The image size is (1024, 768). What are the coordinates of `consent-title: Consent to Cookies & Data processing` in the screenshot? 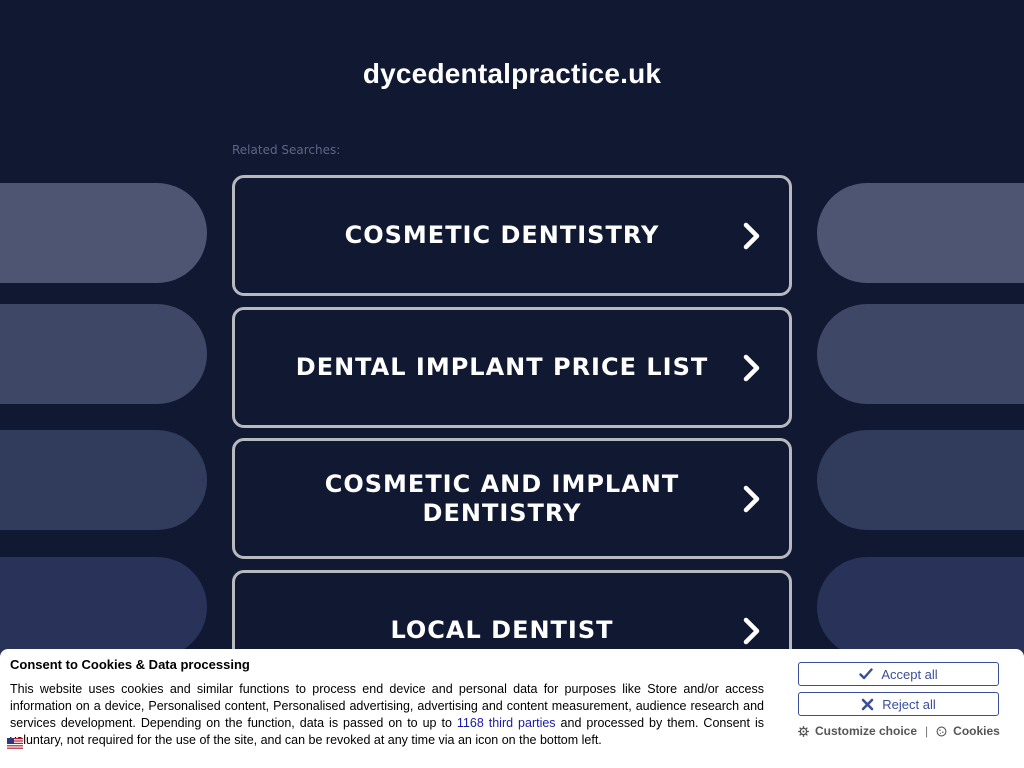 It's located at (130, 664).